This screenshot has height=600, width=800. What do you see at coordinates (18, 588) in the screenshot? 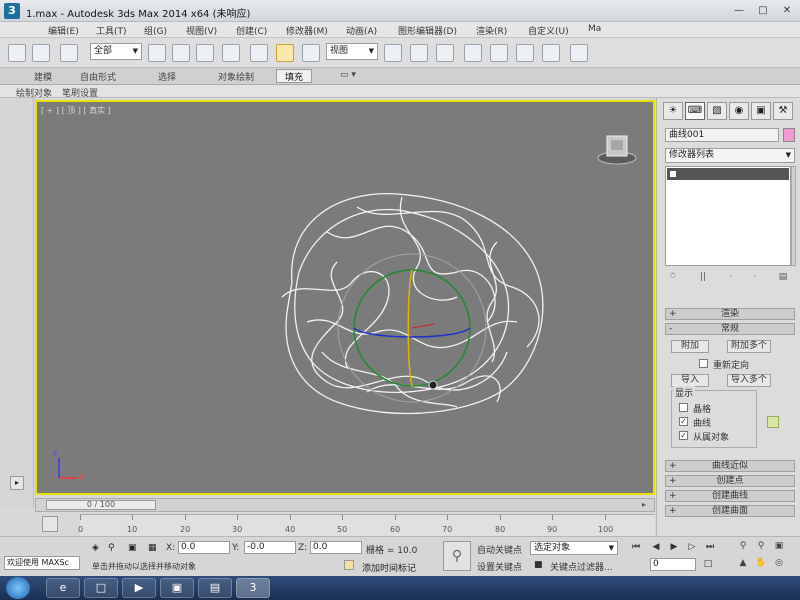
I see `start-button-icon` at bounding box center [18, 588].